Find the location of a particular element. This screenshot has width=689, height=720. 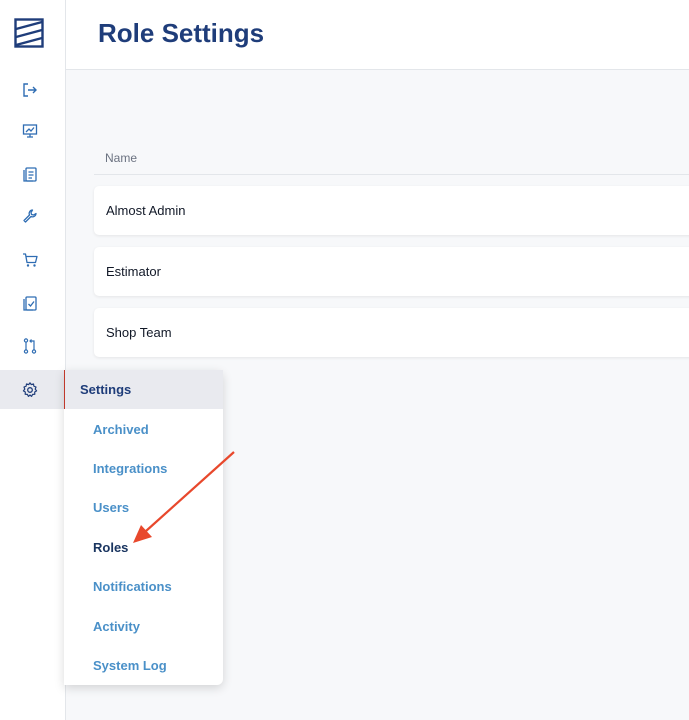

sidebar-item-settings is located at coordinates (33, 389).